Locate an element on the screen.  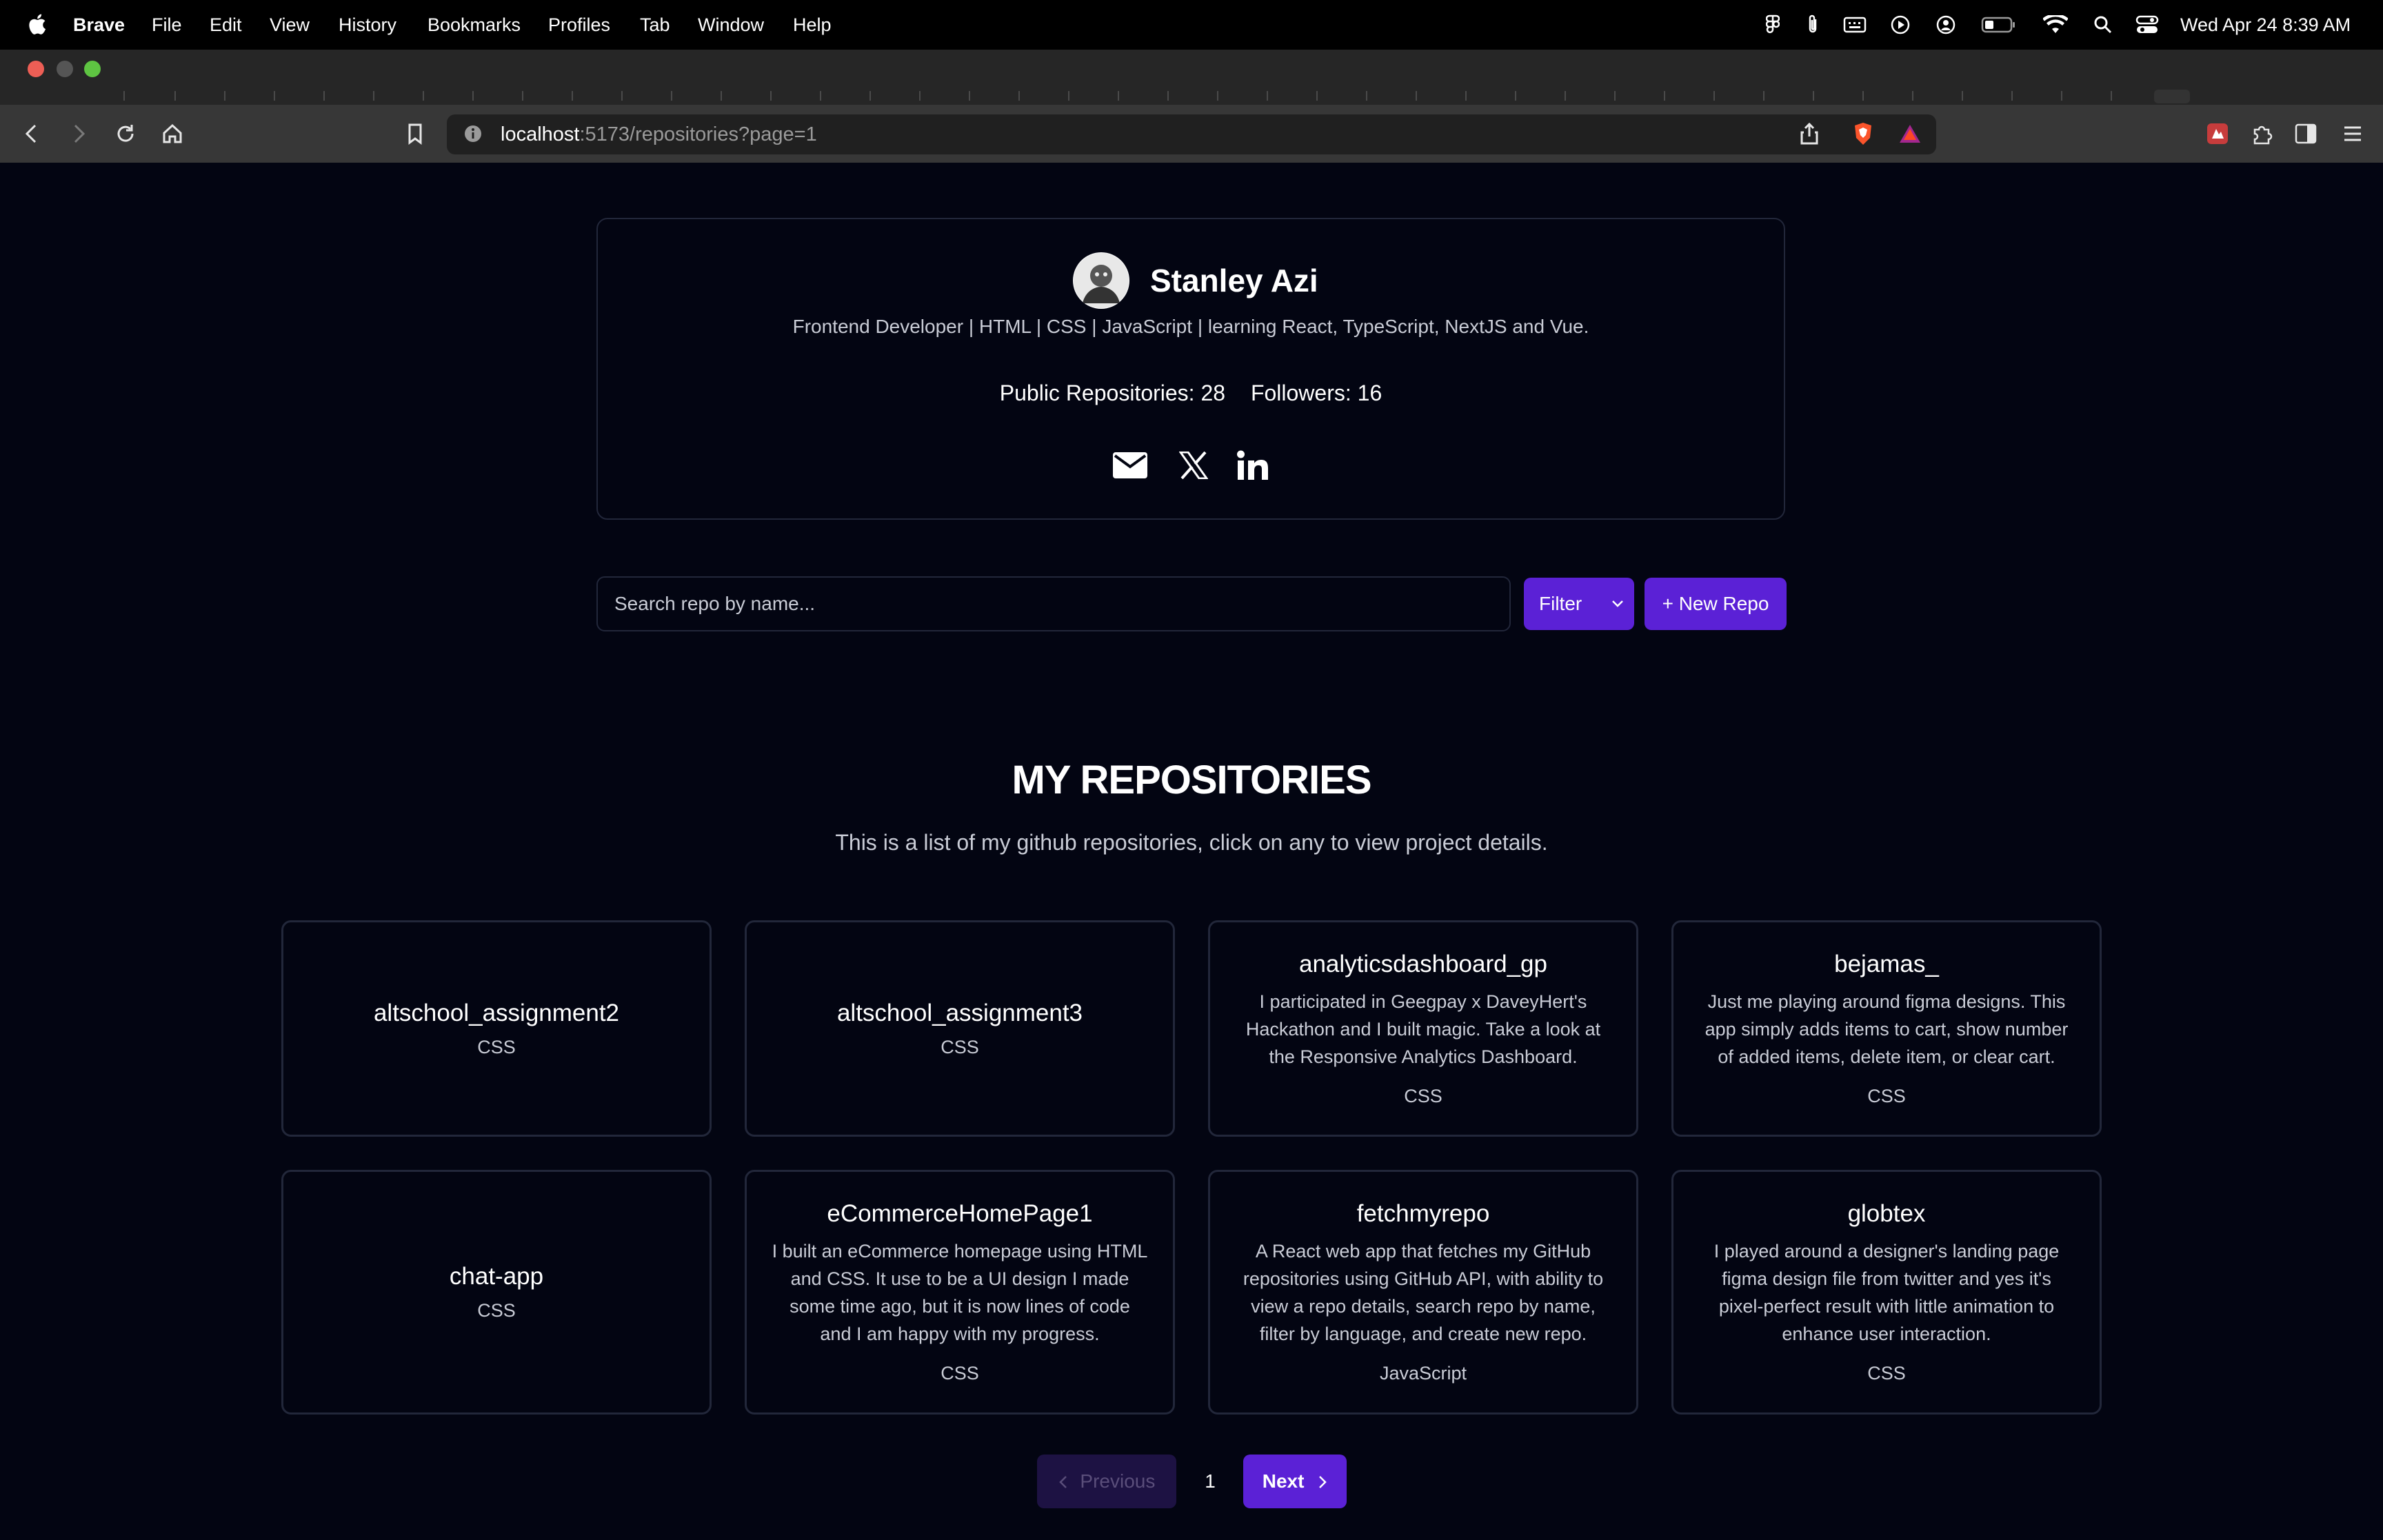
control-center-icon is located at coordinates (2147, 25).